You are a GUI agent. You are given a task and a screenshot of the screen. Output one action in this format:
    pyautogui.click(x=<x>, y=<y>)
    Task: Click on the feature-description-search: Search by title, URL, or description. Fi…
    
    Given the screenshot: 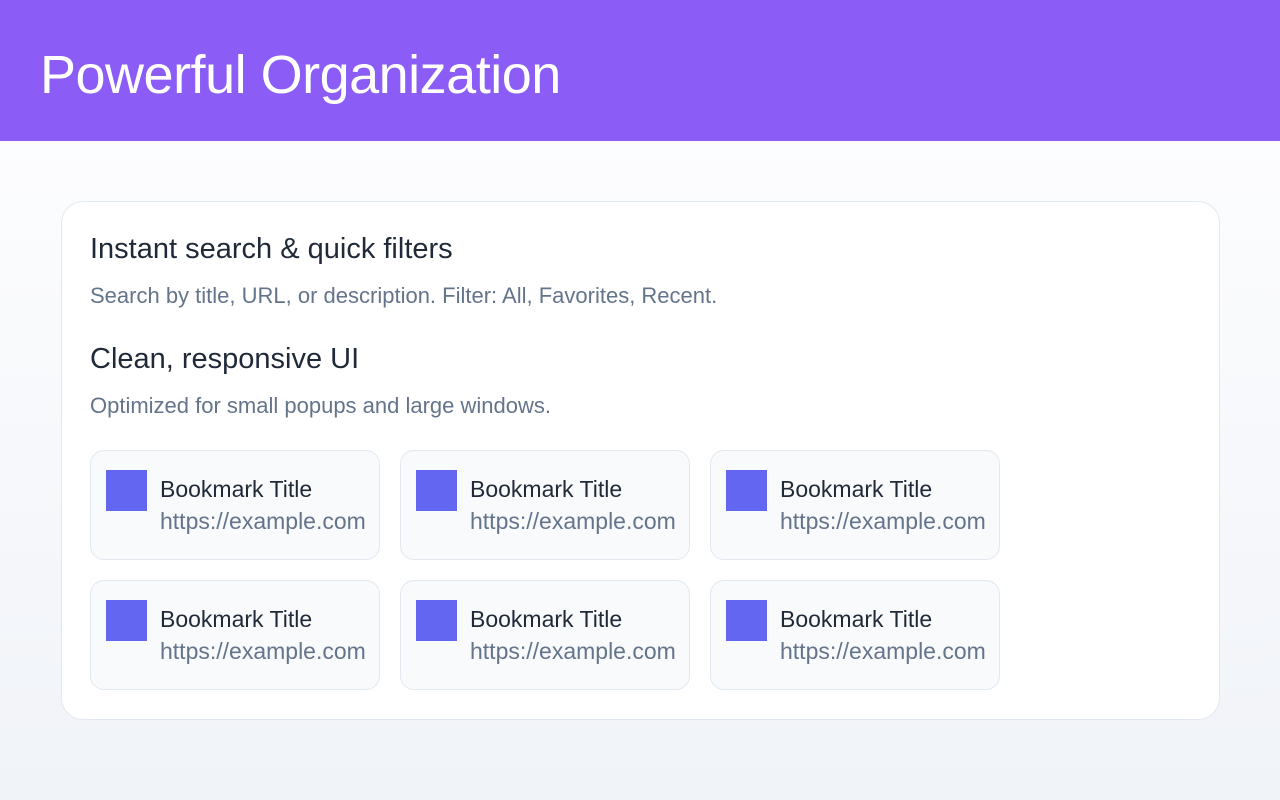 What is the action you would take?
    pyautogui.click(x=404, y=295)
    